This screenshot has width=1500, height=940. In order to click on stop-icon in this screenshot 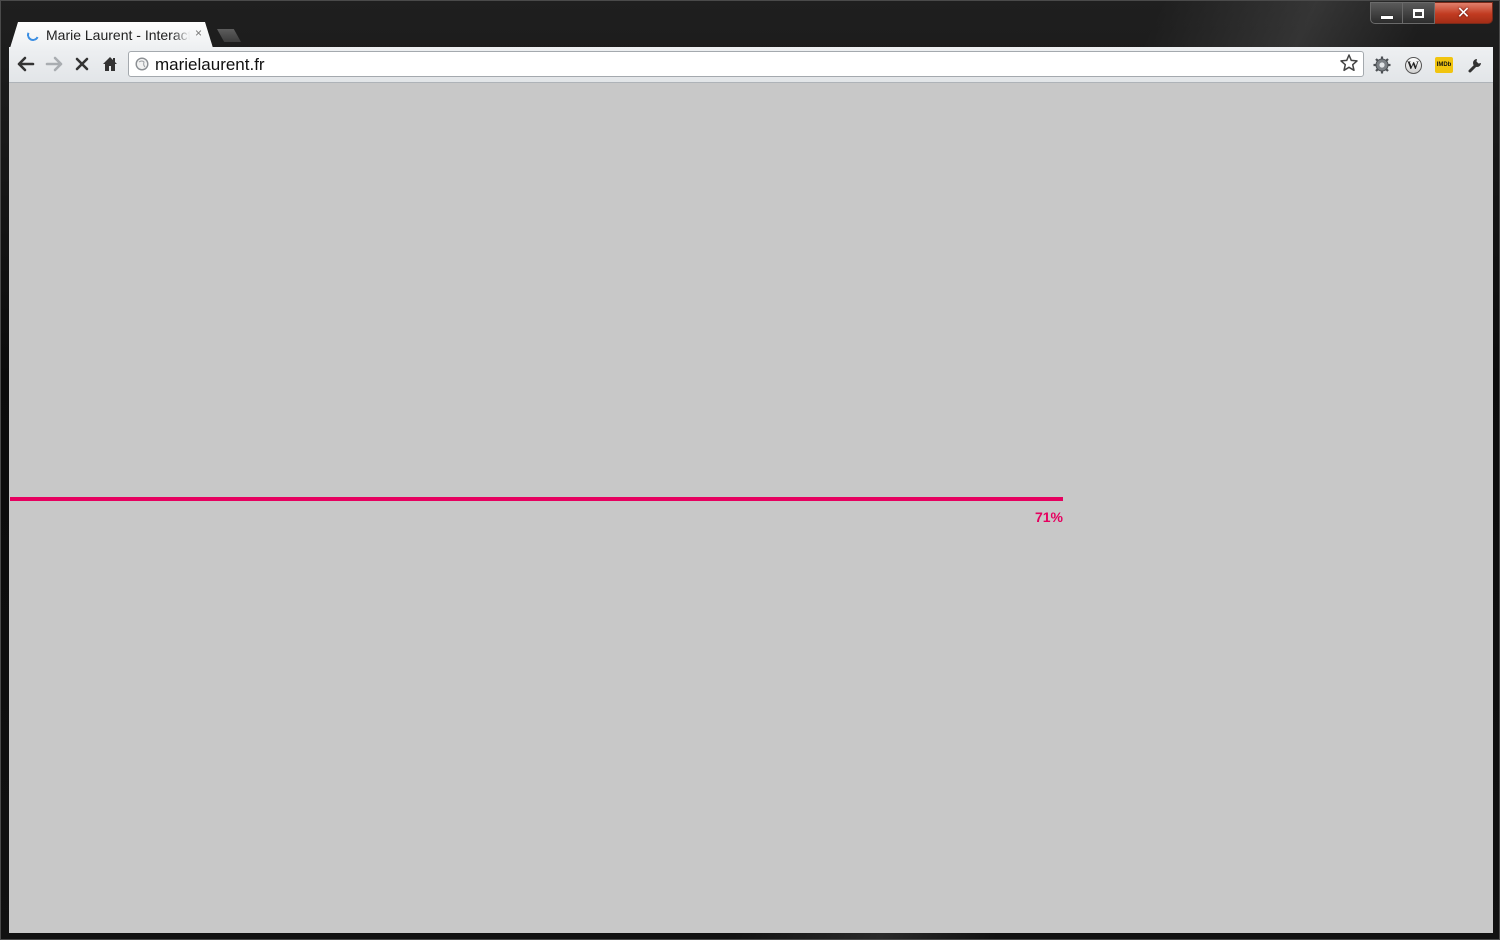, I will do `click(82, 64)`.